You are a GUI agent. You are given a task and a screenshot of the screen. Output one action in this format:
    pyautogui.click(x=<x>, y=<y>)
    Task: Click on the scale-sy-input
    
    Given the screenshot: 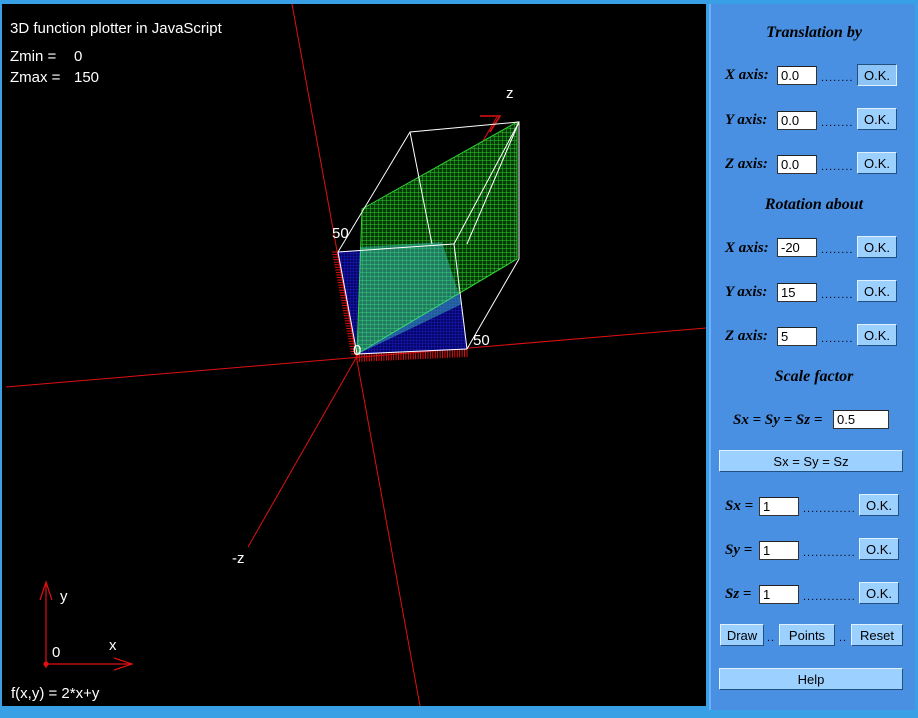 What is the action you would take?
    pyautogui.click(x=779, y=550)
    